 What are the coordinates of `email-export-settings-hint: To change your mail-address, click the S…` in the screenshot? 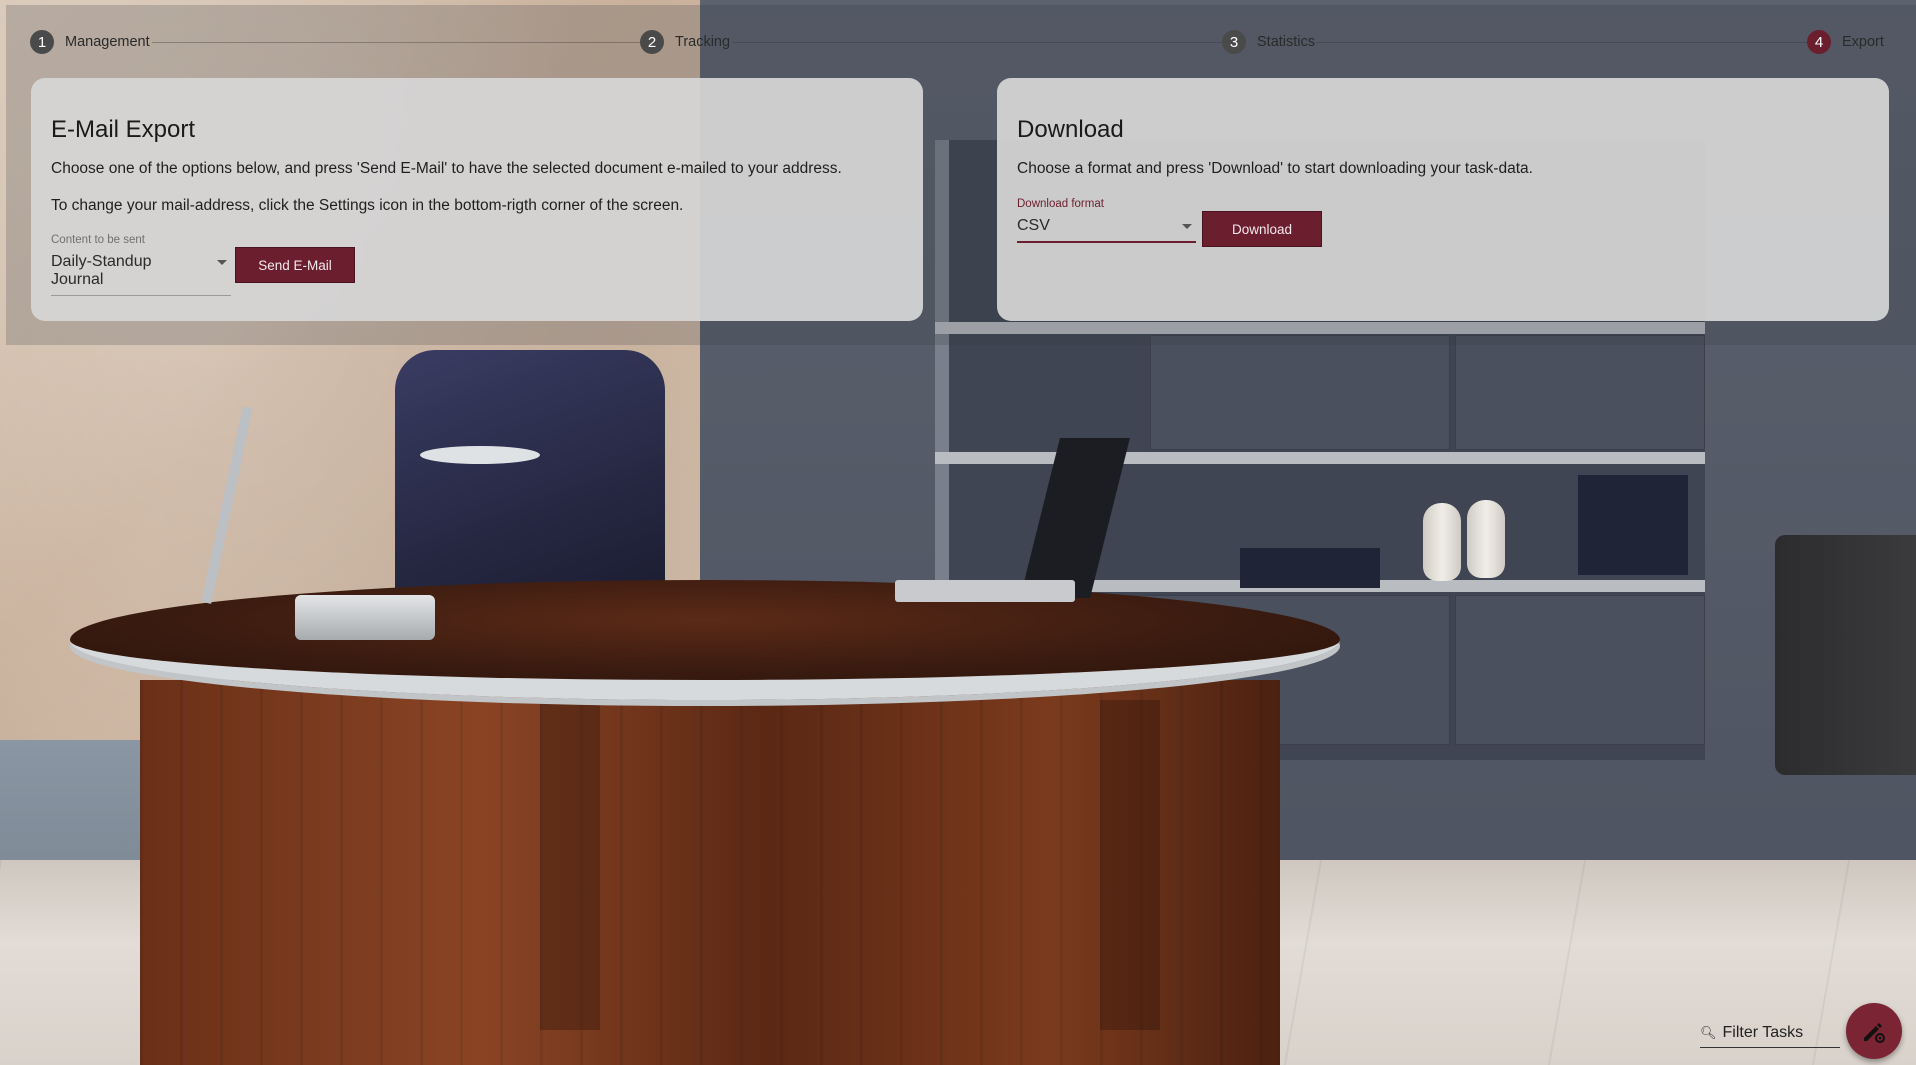 It's located at (367, 205).